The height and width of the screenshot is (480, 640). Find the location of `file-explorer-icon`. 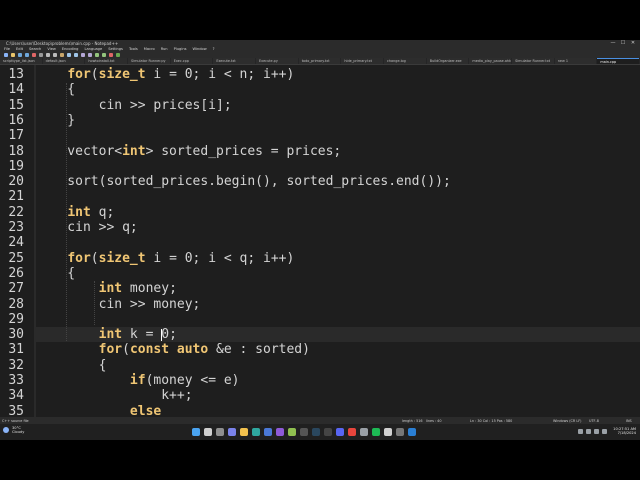

file-explorer-icon is located at coordinates (244, 432).